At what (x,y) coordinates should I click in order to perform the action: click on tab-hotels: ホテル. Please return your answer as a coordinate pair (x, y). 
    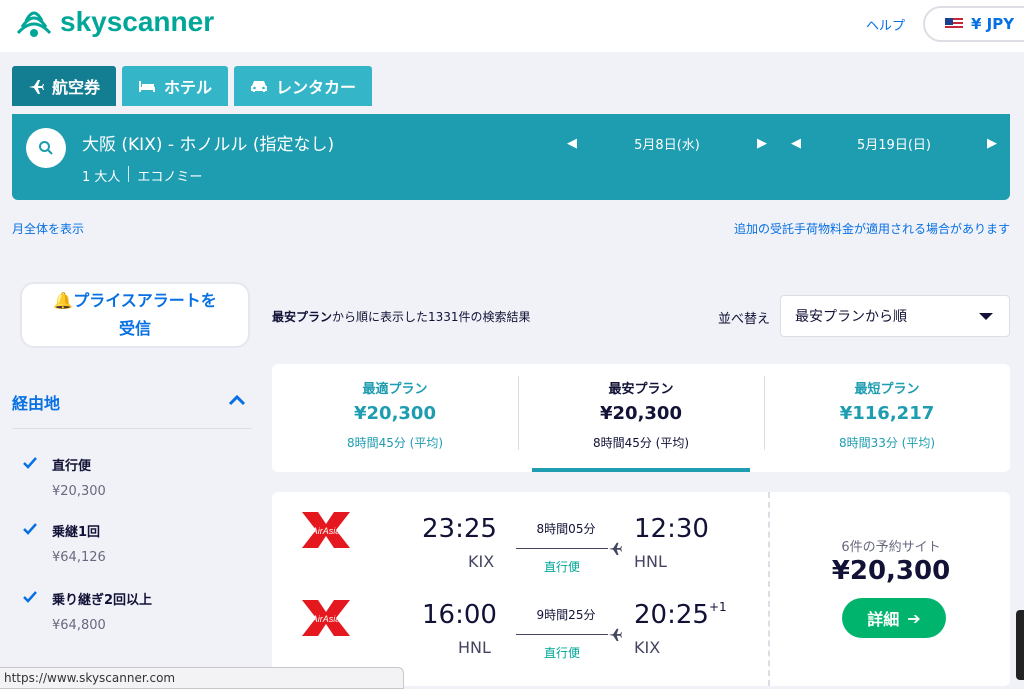
    Looking at the image, I should click on (175, 86).